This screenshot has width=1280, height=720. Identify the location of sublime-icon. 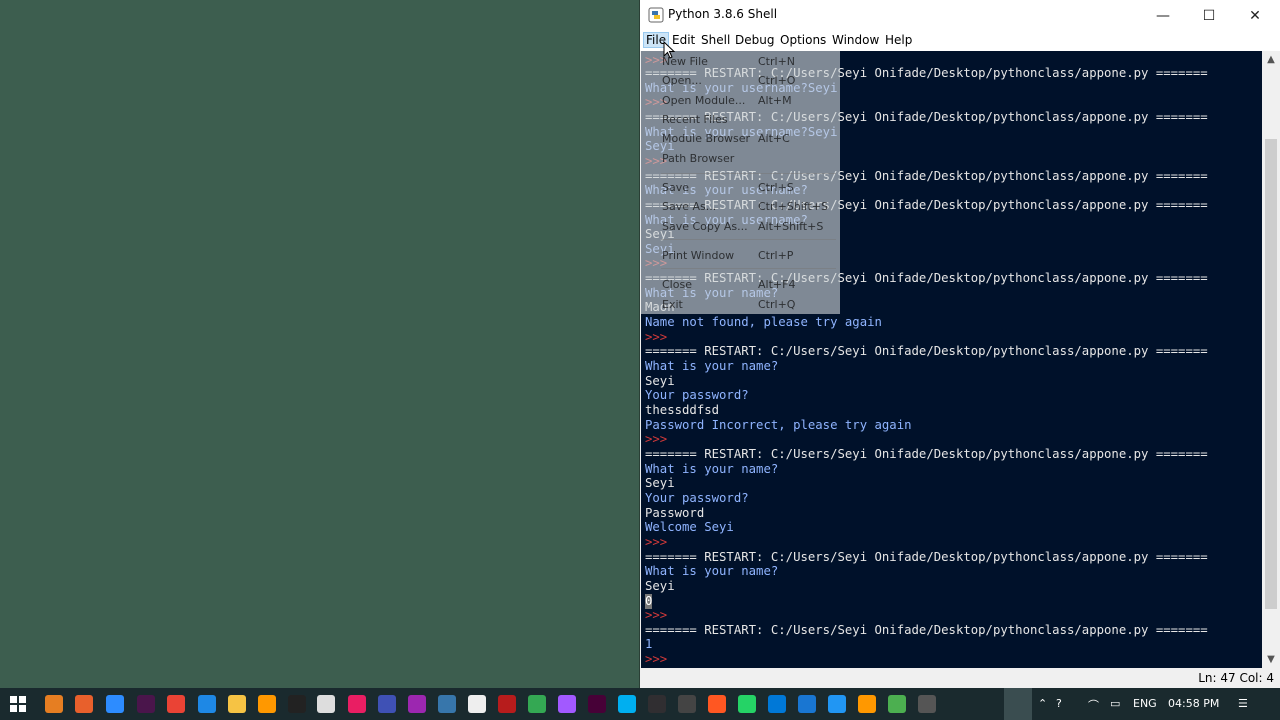
(267, 704).